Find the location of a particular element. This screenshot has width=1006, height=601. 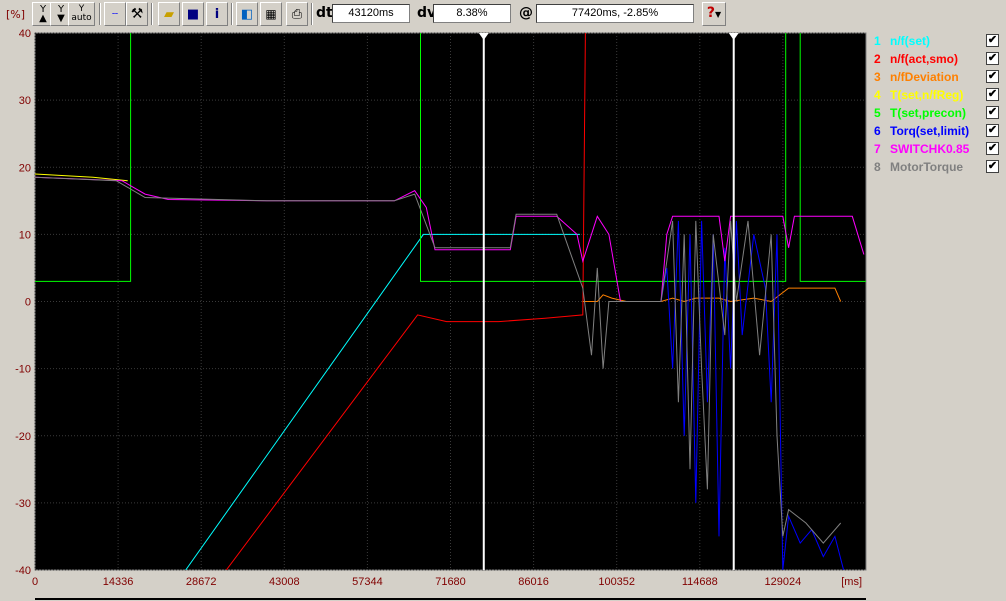

legend-number: 6 is located at coordinates (877, 131).